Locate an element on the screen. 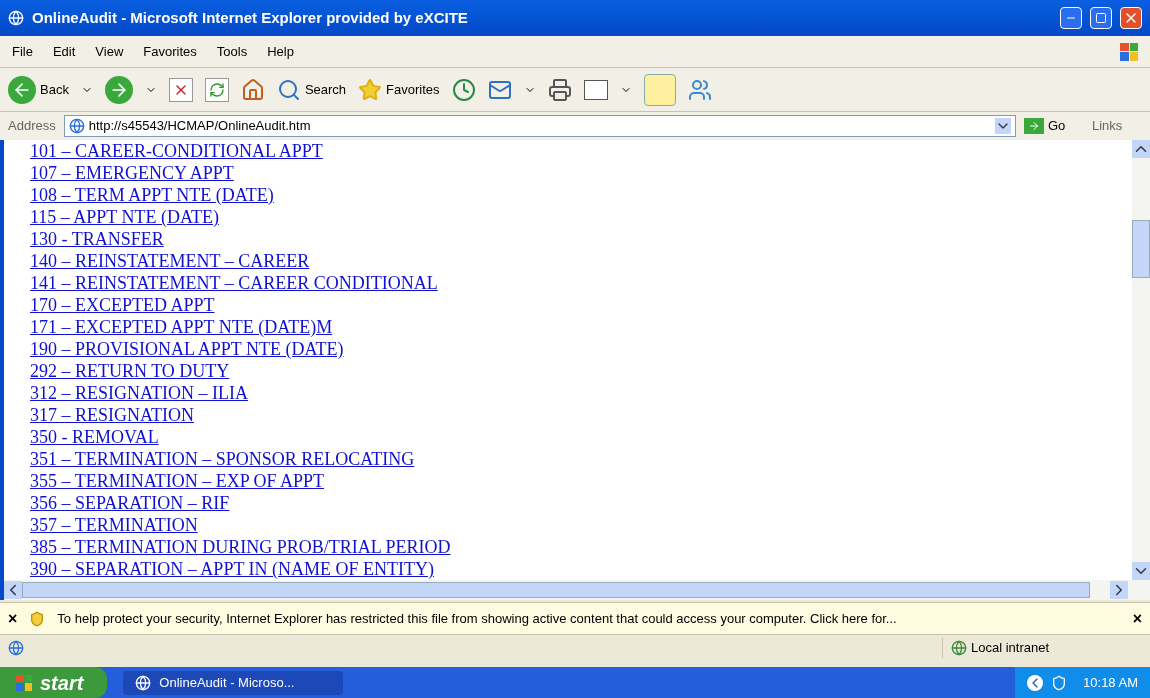  print-button is located at coordinates (559, 89).